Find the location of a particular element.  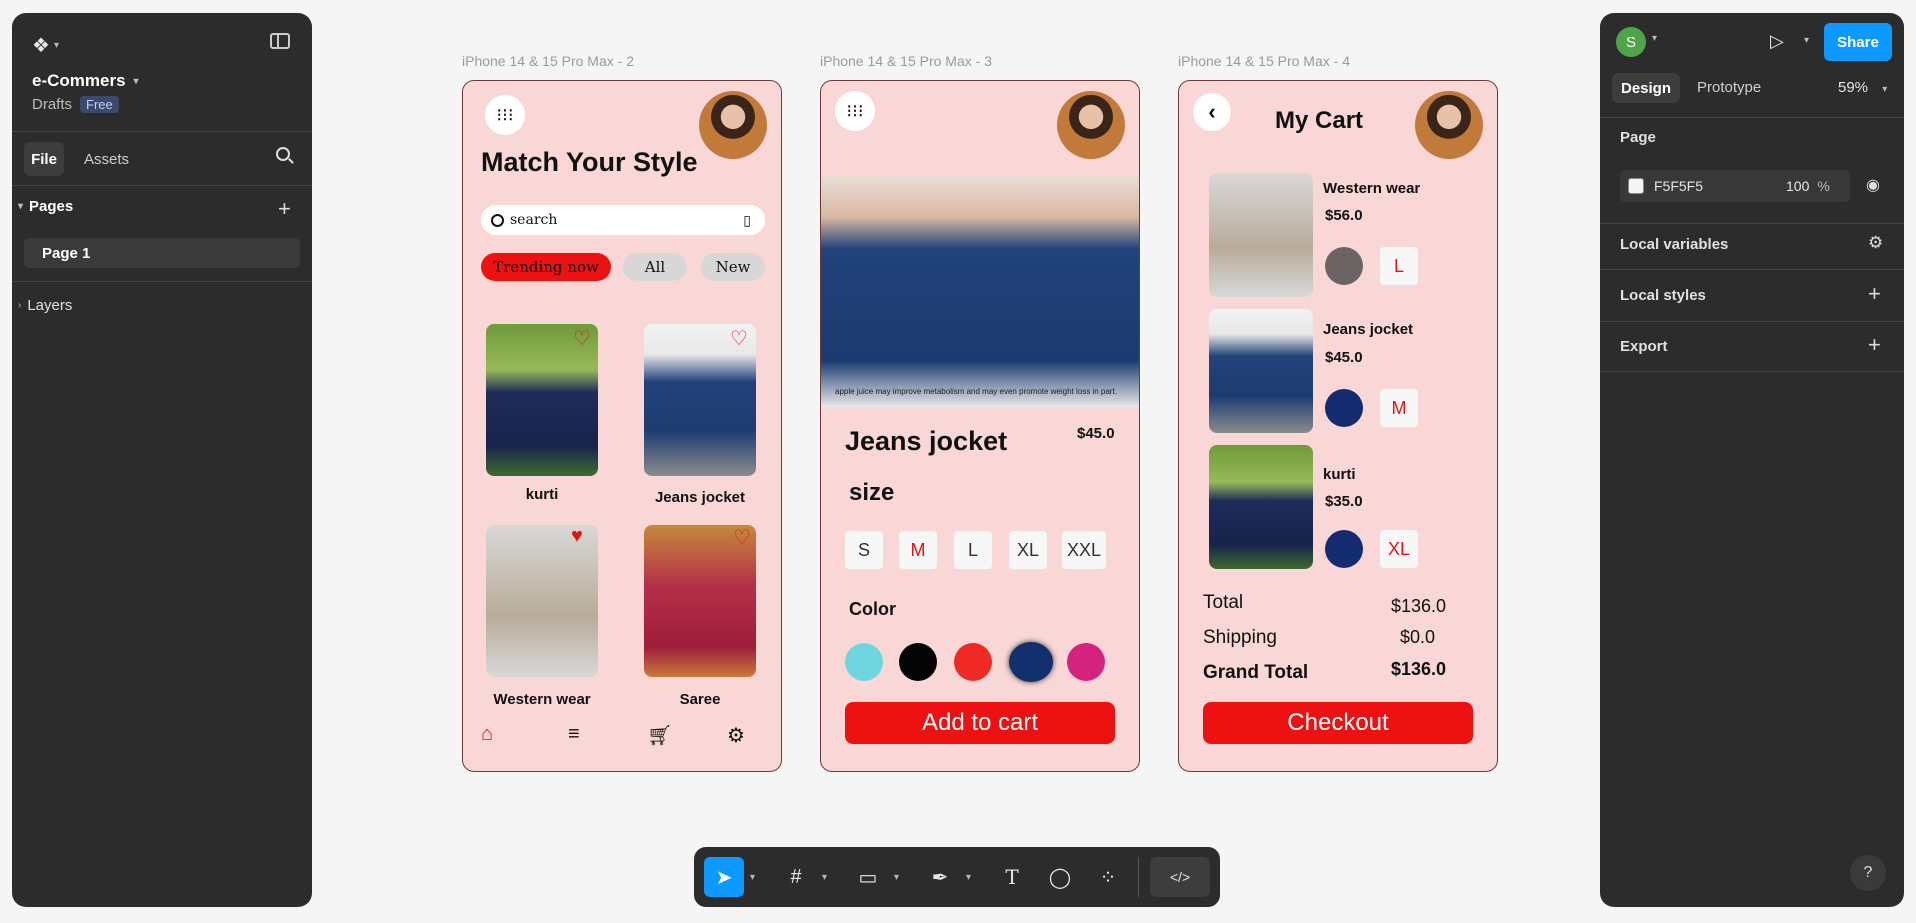

user-settings-icon: ⚙ is located at coordinates (736, 735).